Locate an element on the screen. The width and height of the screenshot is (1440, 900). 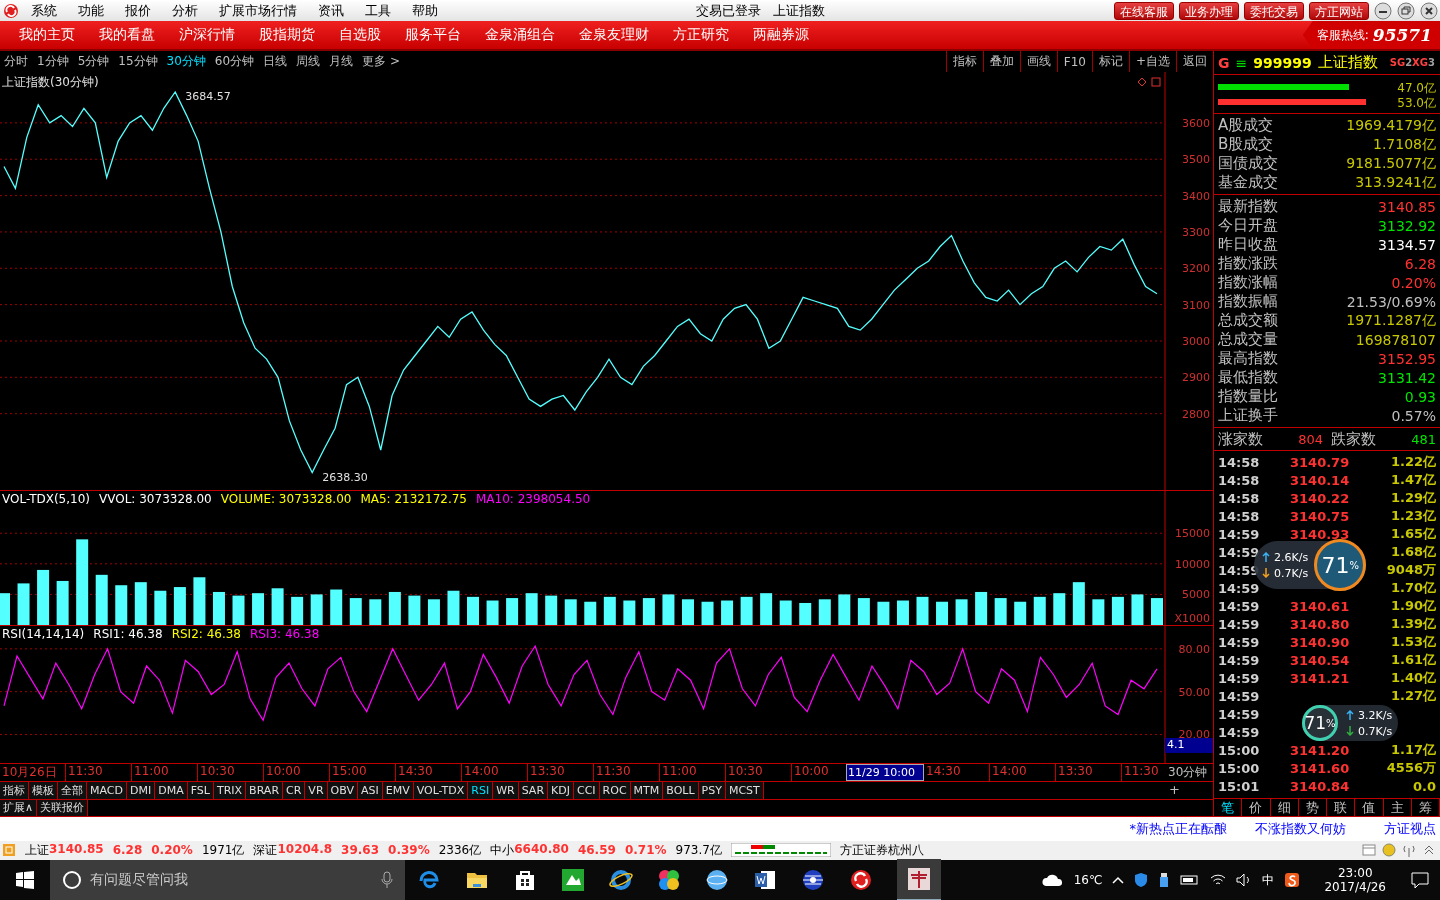
tool-button: 叠加 is located at coordinates (1001, 61).